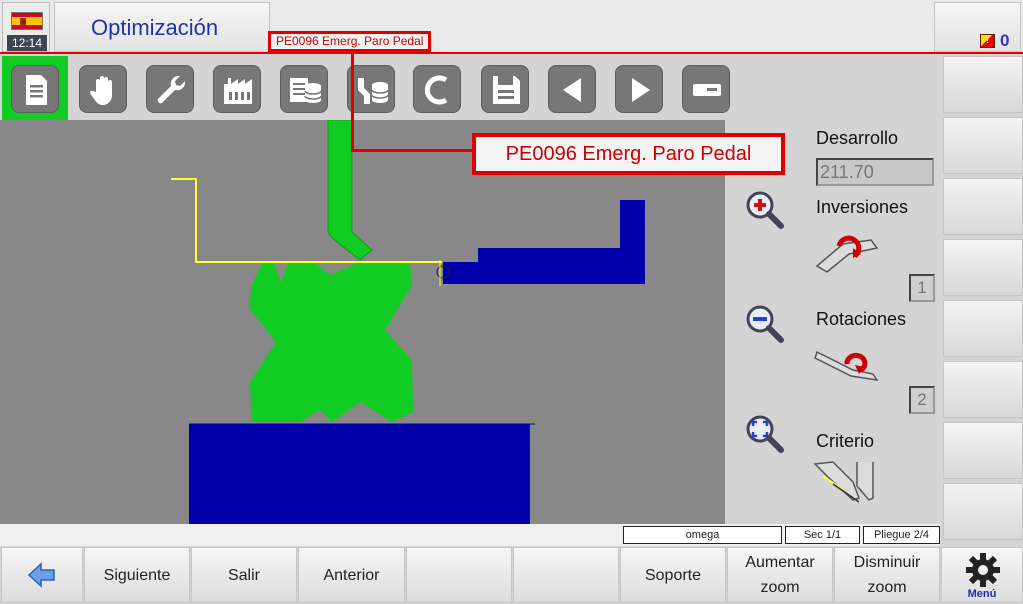  Describe the element at coordinates (413, 101) in the screenshot. I see `alarm-connector-line` at that location.